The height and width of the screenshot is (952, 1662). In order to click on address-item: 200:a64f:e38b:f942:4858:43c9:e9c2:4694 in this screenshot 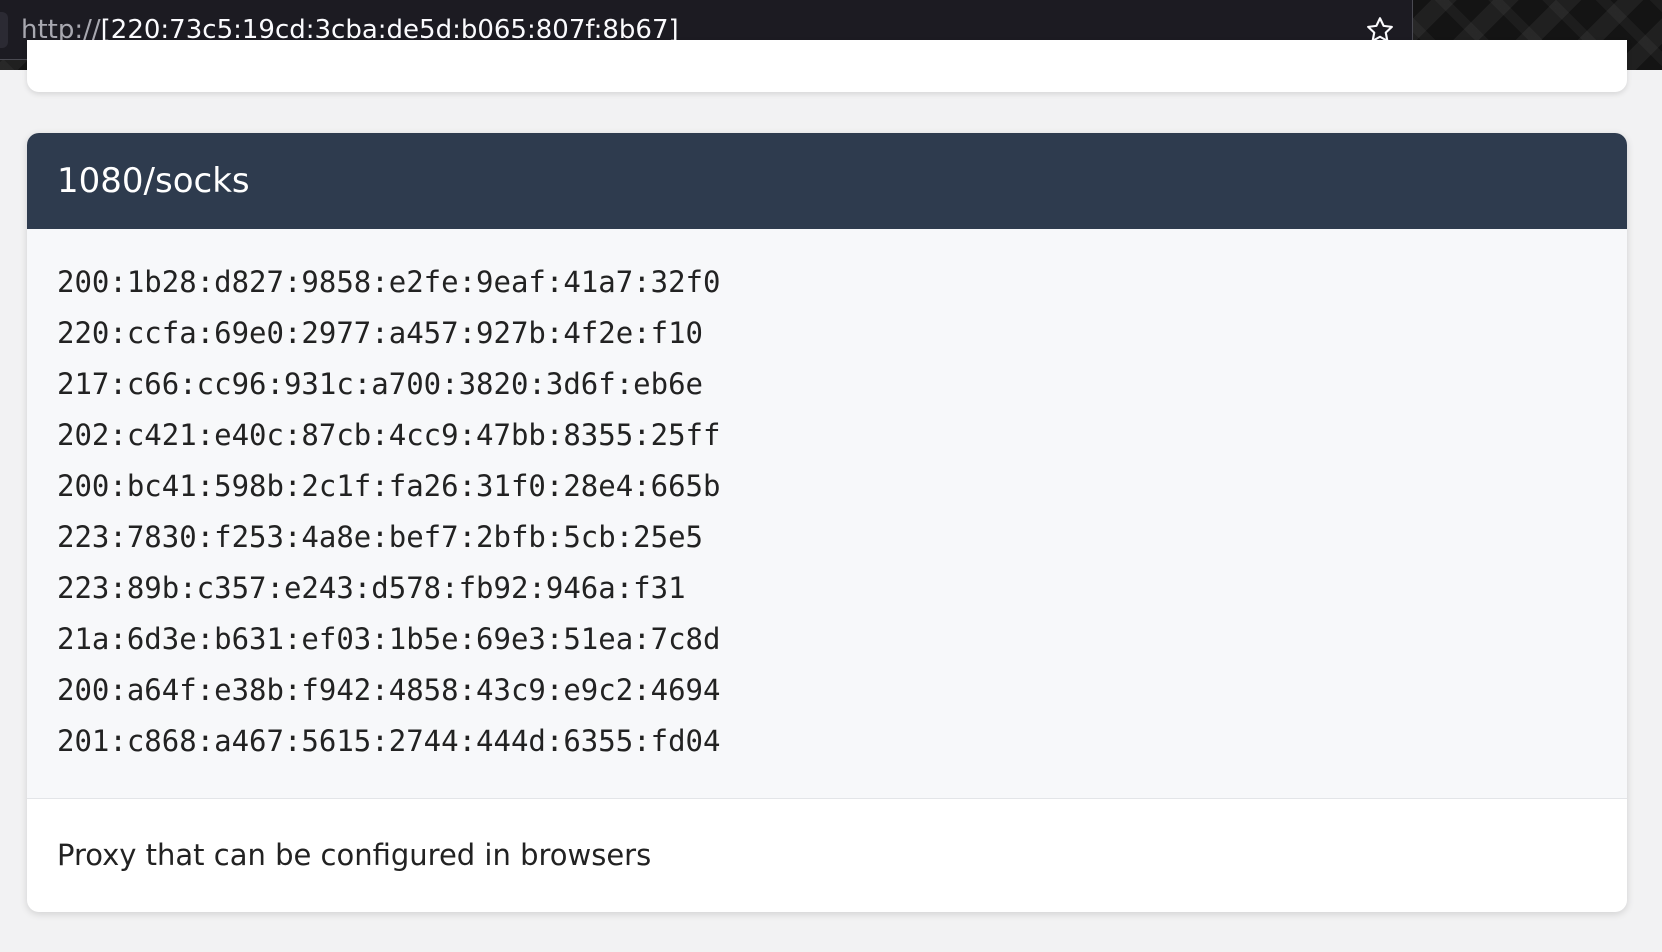, I will do `click(389, 690)`.